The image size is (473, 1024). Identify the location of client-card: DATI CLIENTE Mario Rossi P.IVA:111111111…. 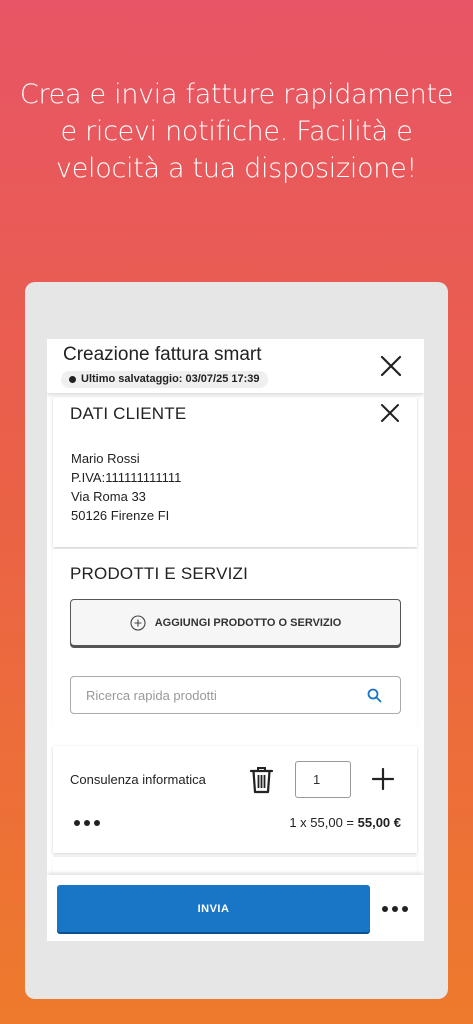
(235, 472).